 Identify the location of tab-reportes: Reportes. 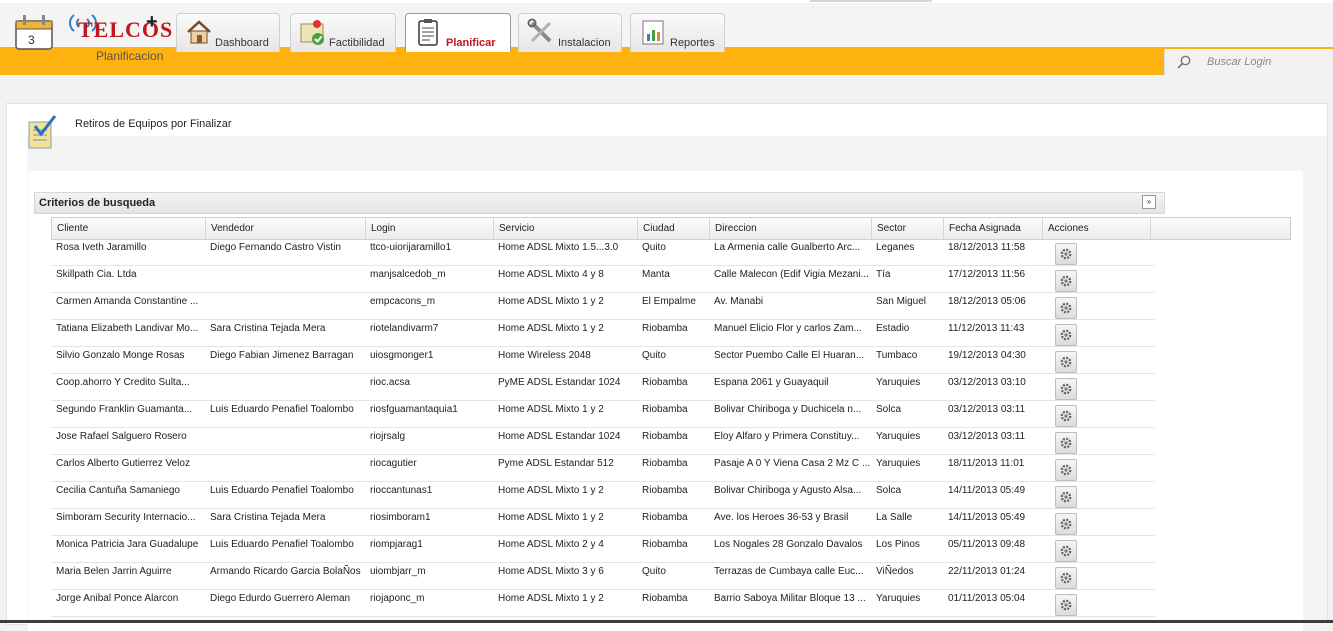
(677, 32).